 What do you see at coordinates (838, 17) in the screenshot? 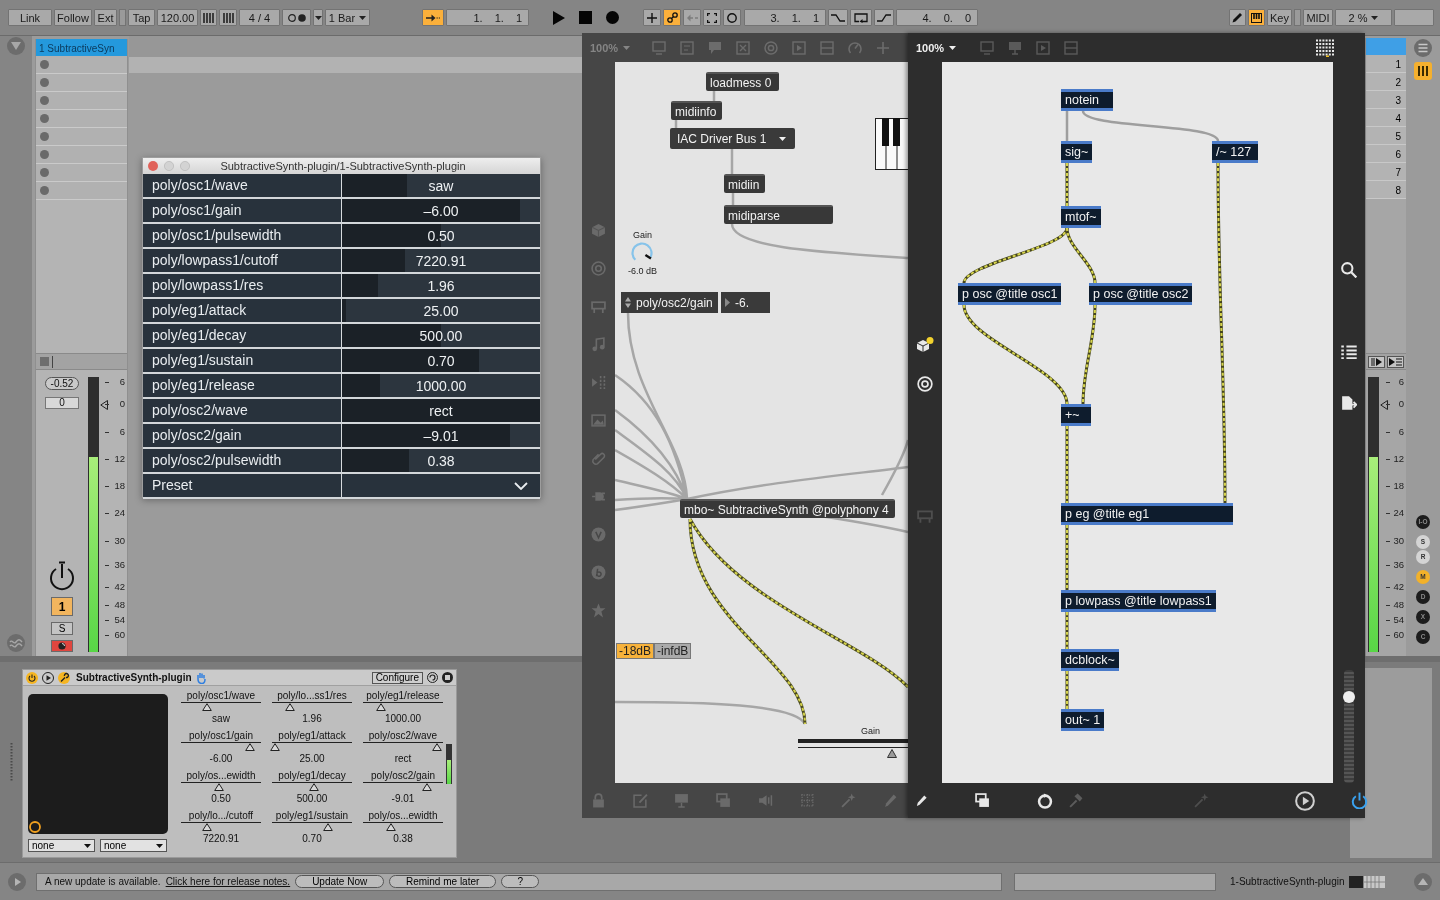
I see `punch-in-button` at bounding box center [838, 17].